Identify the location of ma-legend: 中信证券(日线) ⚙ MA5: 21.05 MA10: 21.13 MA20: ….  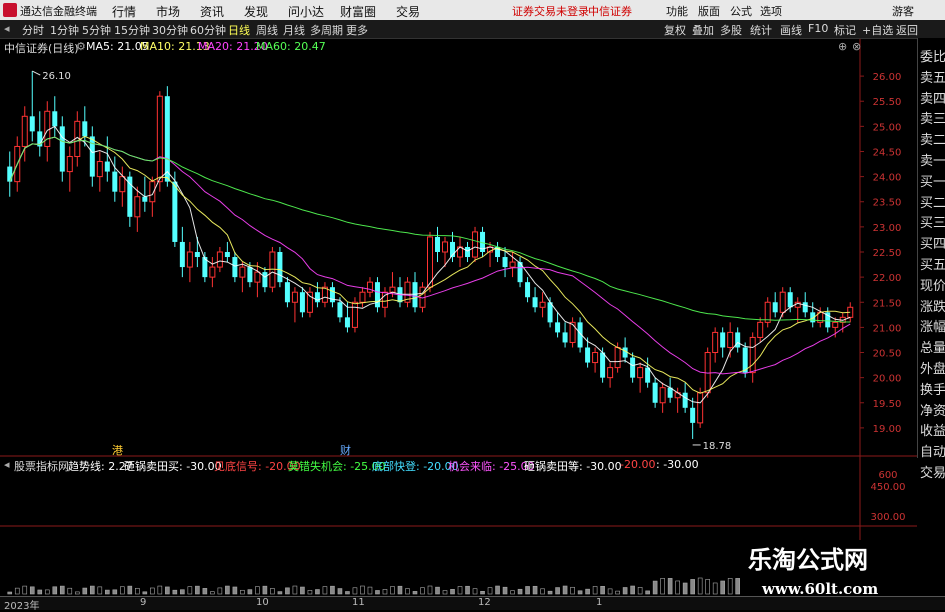
(430, 46).